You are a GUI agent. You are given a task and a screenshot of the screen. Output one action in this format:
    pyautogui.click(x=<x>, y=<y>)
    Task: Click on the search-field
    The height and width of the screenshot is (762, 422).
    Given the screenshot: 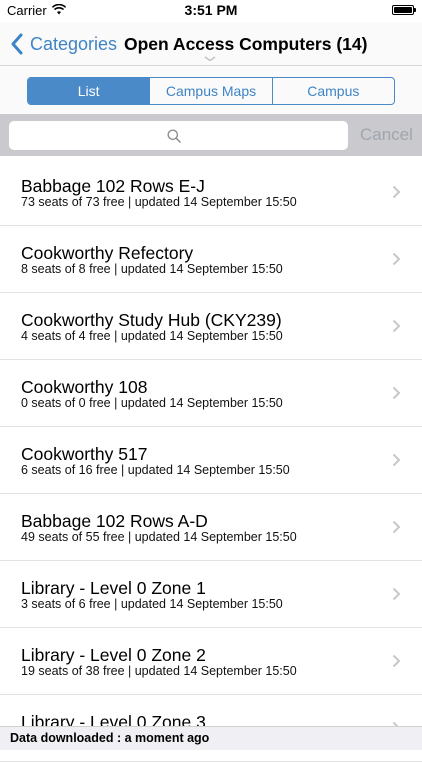 What is the action you would take?
    pyautogui.click(x=178, y=135)
    